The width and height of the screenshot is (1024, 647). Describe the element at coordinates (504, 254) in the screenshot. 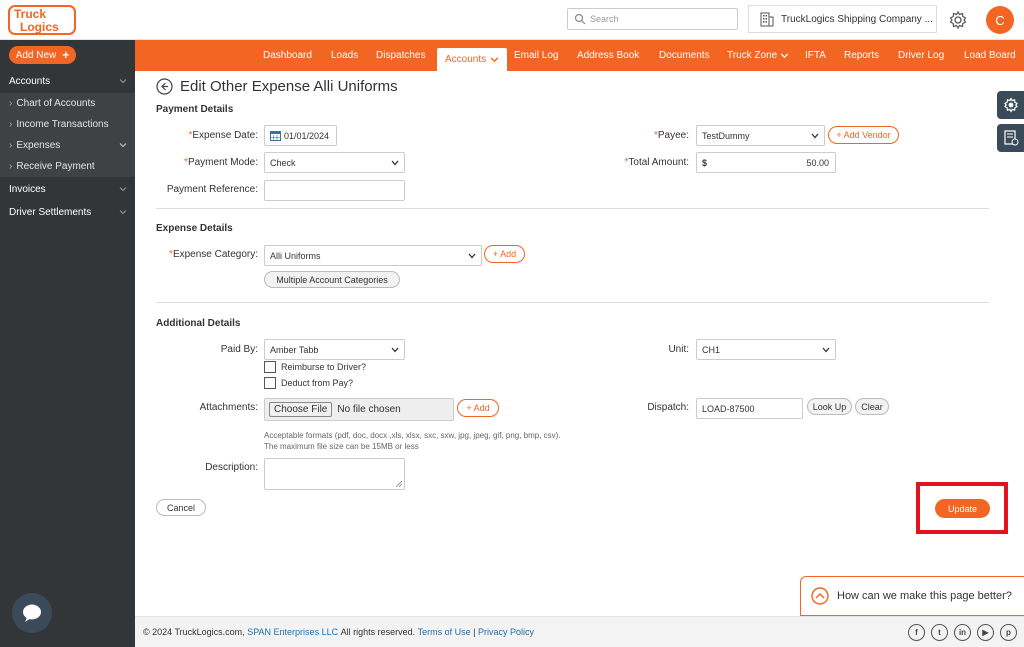

I see `add-category-button: + Add` at that location.